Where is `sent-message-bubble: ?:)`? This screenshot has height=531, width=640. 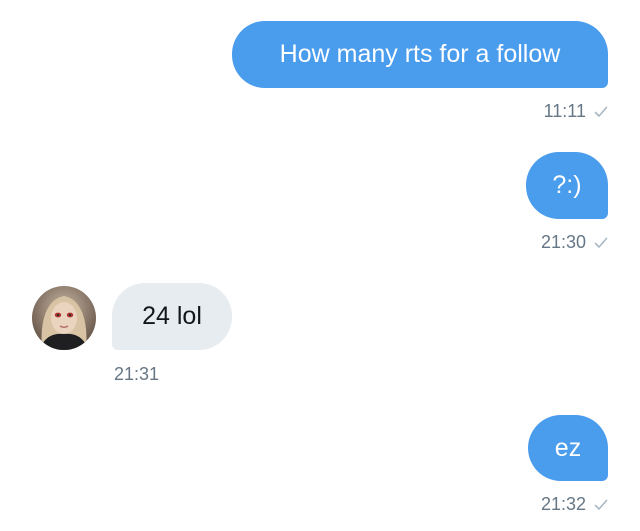 sent-message-bubble: ?:) is located at coordinates (567, 185).